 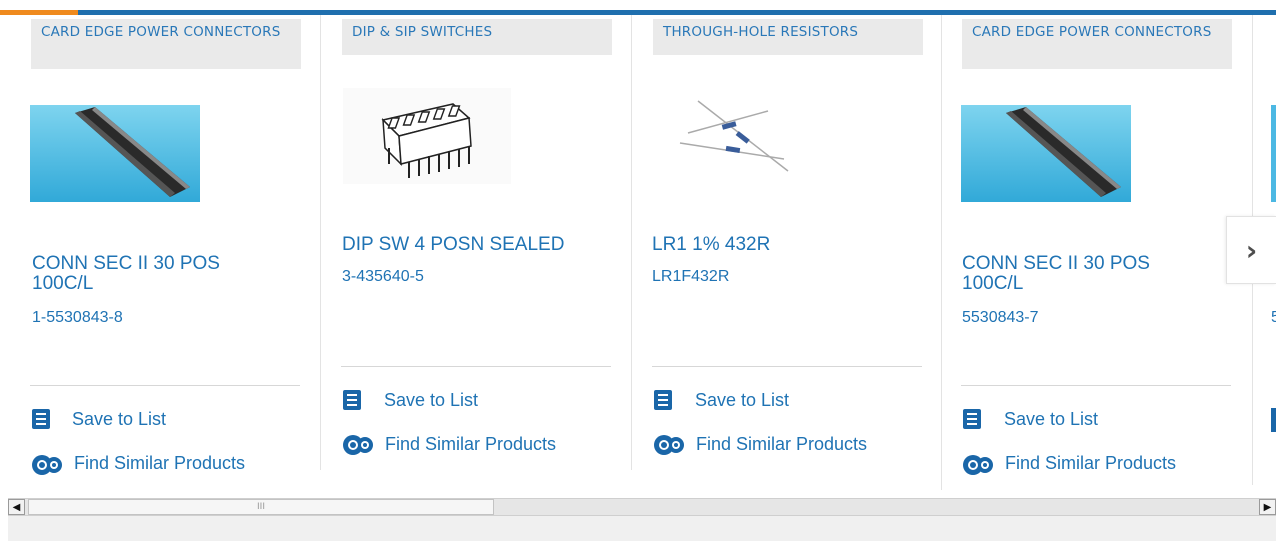 I want to click on resistor-image, so click(x=736, y=136).